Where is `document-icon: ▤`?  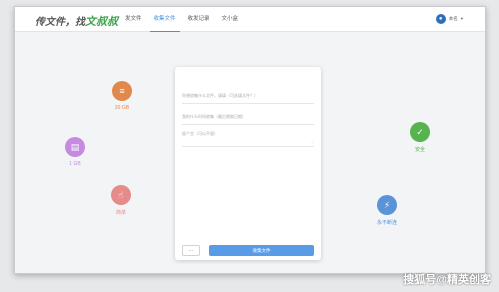 document-icon: ▤ is located at coordinates (75, 147).